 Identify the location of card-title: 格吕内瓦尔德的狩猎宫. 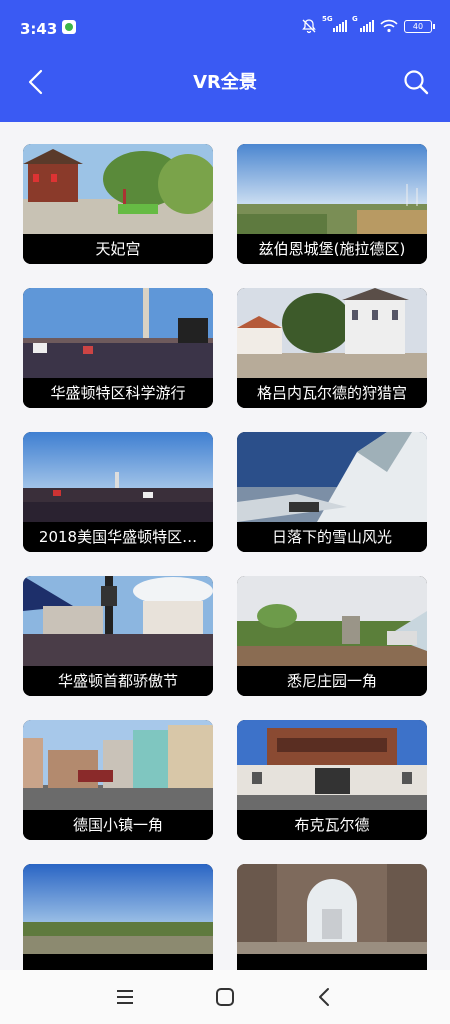
(332, 393).